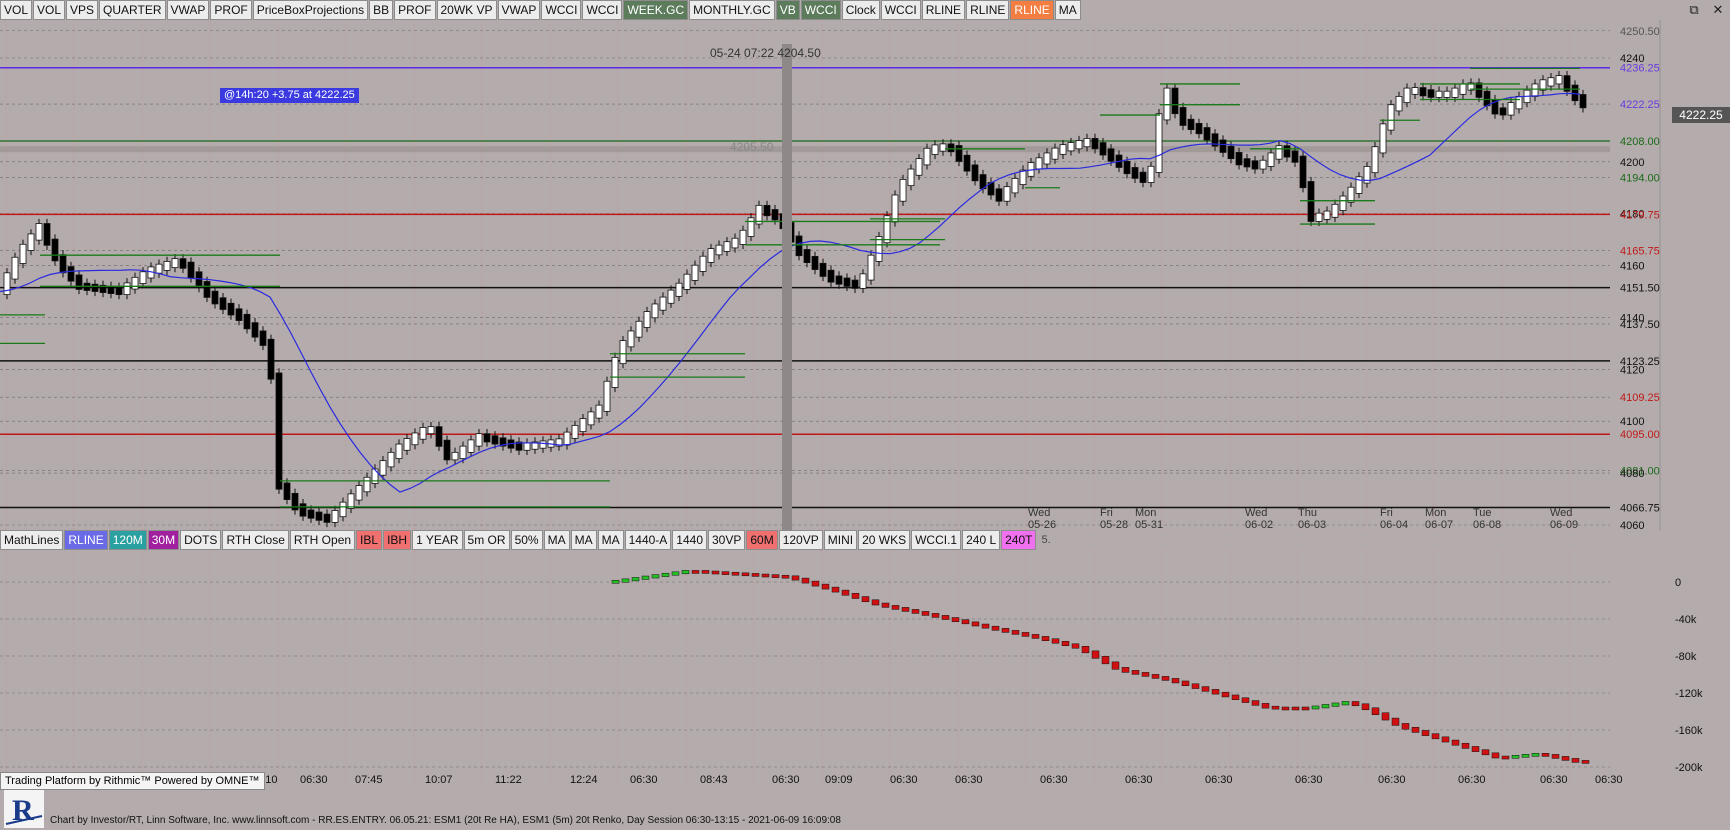 The image size is (1730, 830). I want to click on toolbar-button-mathlines: MathLines, so click(32, 540).